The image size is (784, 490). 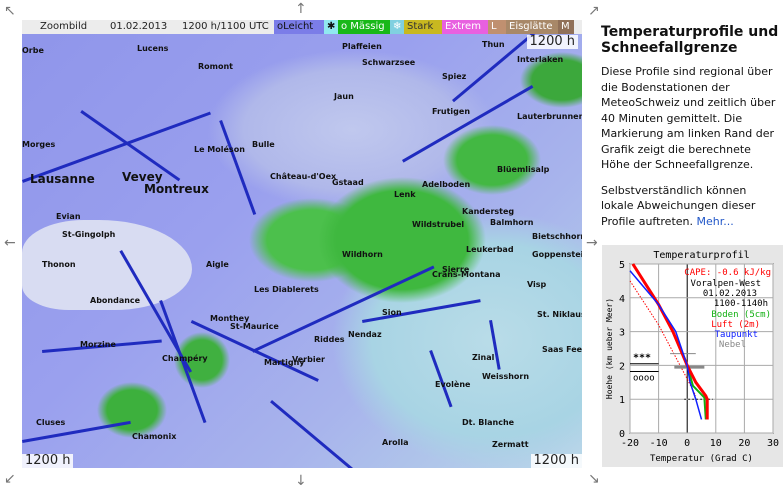 What do you see at coordinates (741, 304) in the screenshot?
I see `time-label: 1100-1140h` at bounding box center [741, 304].